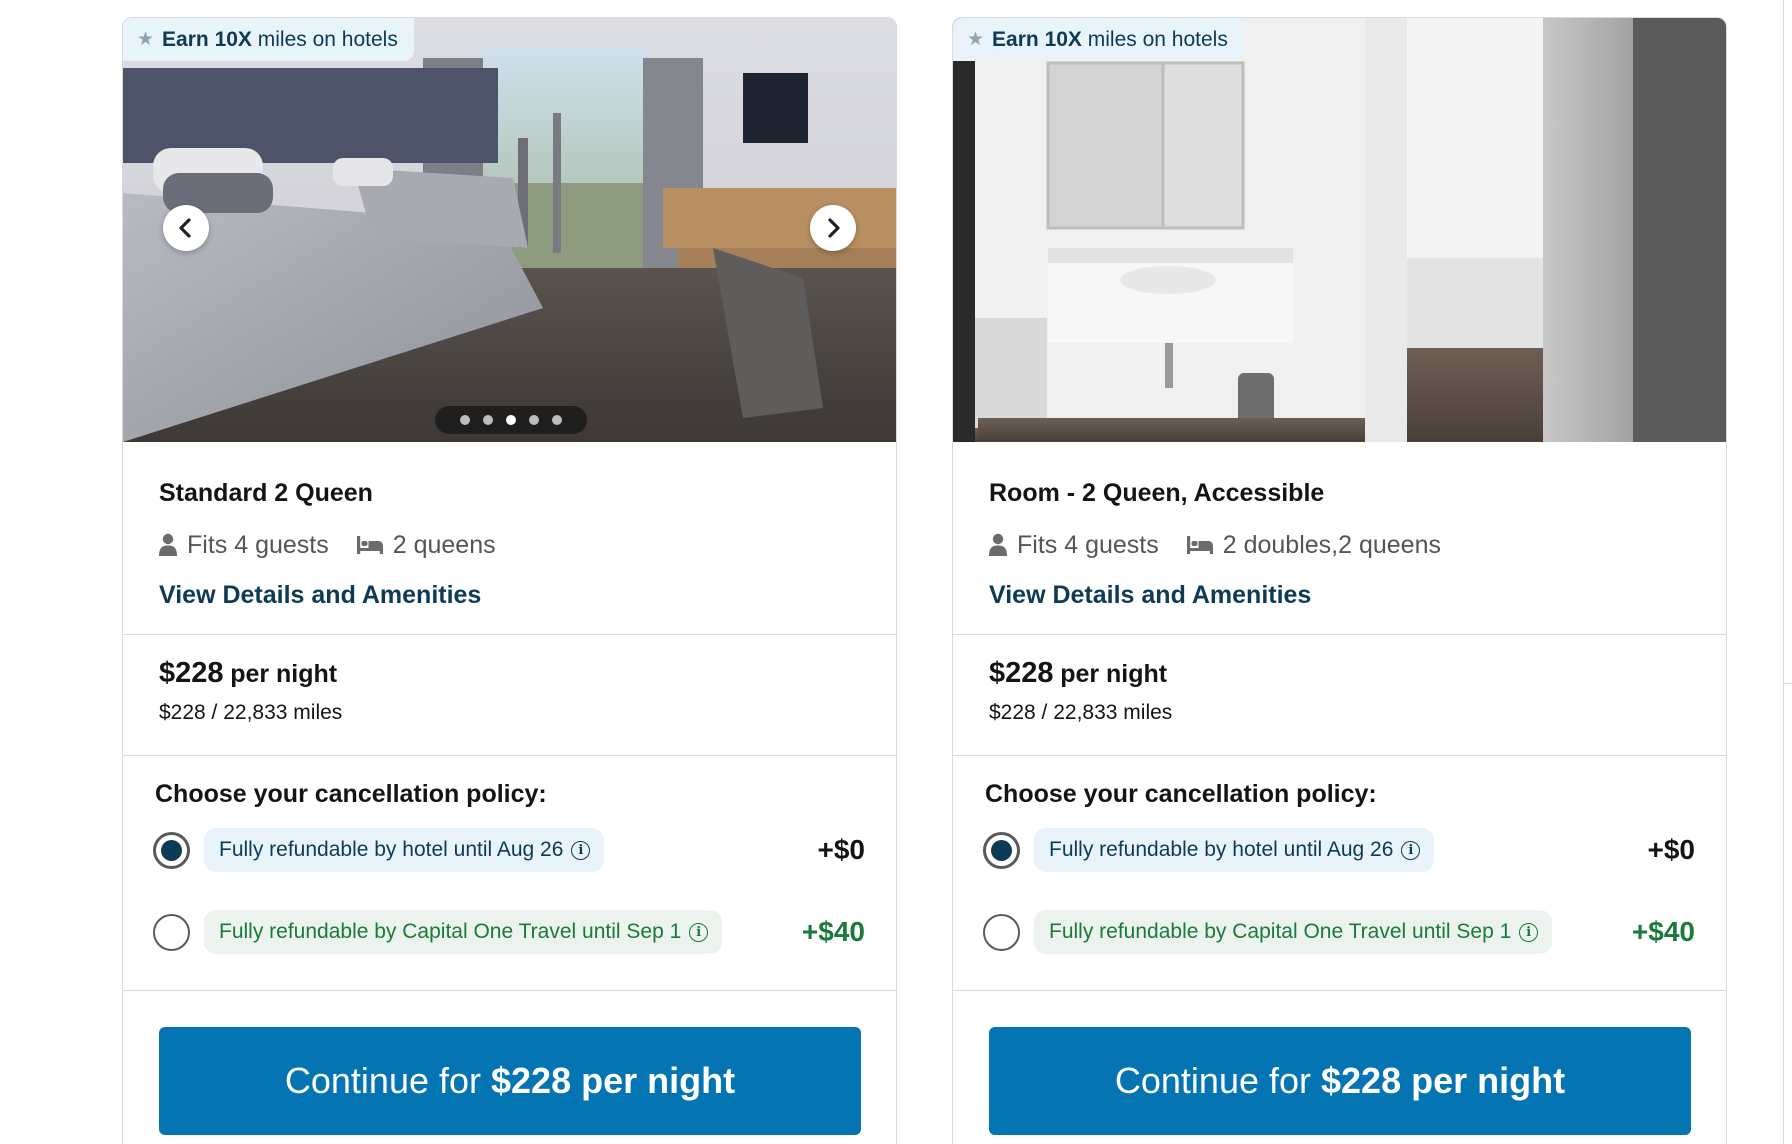 Image resolution: width=1792 pixels, height=1144 pixels. I want to click on chevron-right-icon, so click(834, 228).